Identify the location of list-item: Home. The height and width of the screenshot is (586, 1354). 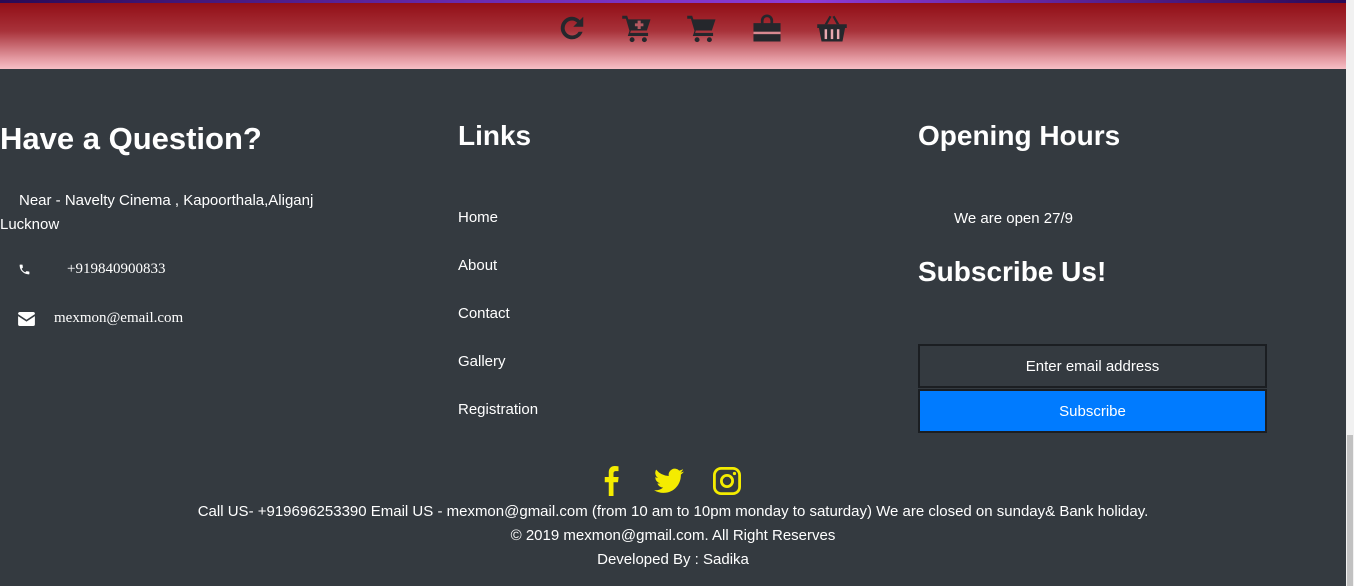
(498, 232).